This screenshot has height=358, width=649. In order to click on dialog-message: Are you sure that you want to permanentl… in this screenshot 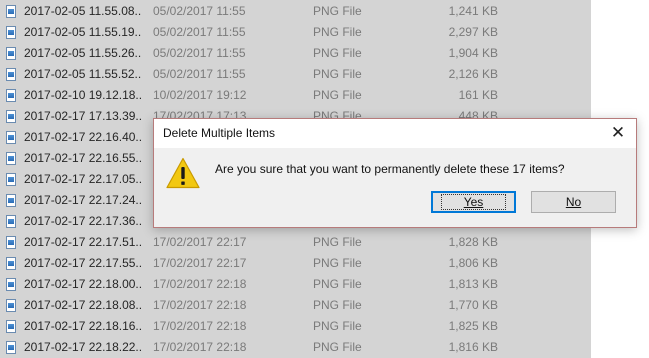, I will do `click(390, 169)`.